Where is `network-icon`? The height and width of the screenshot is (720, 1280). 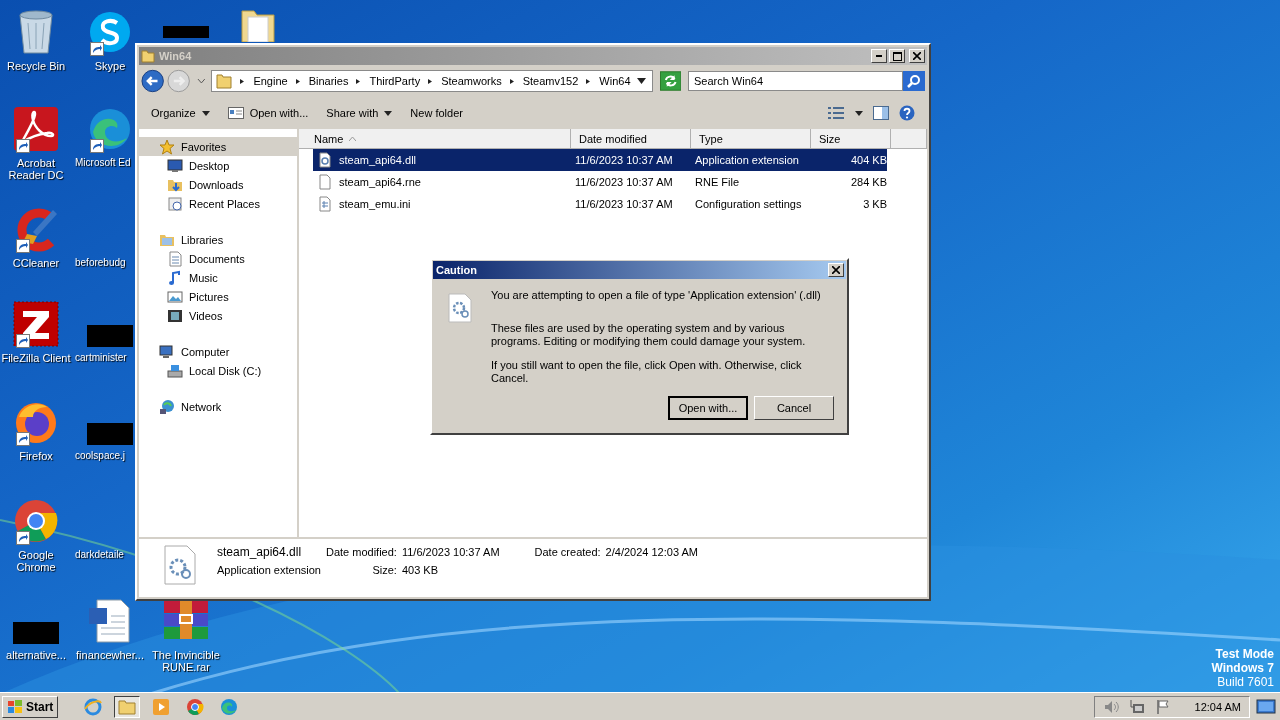 network-icon is located at coordinates (1136, 706).